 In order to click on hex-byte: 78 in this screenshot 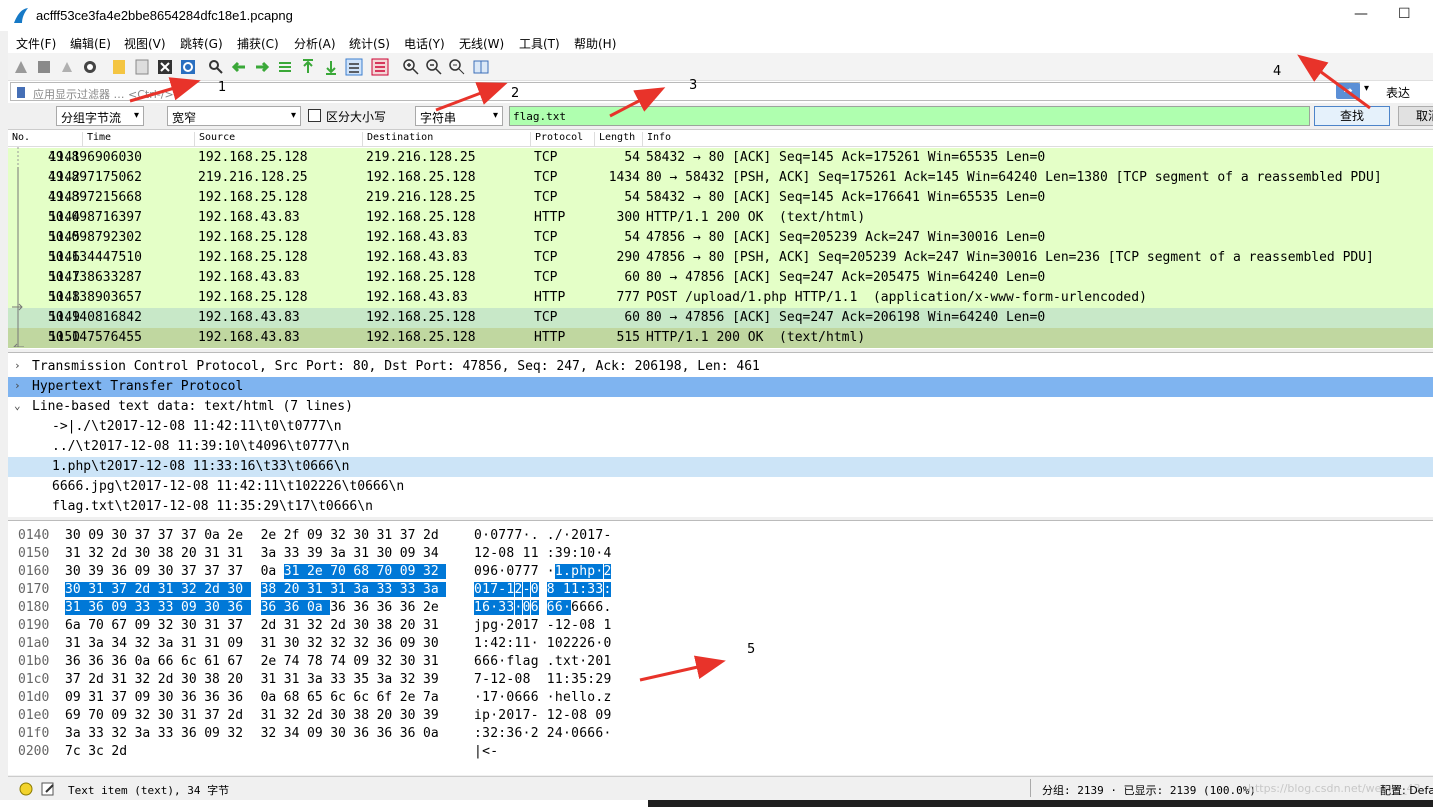, I will do `click(318, 661)`.